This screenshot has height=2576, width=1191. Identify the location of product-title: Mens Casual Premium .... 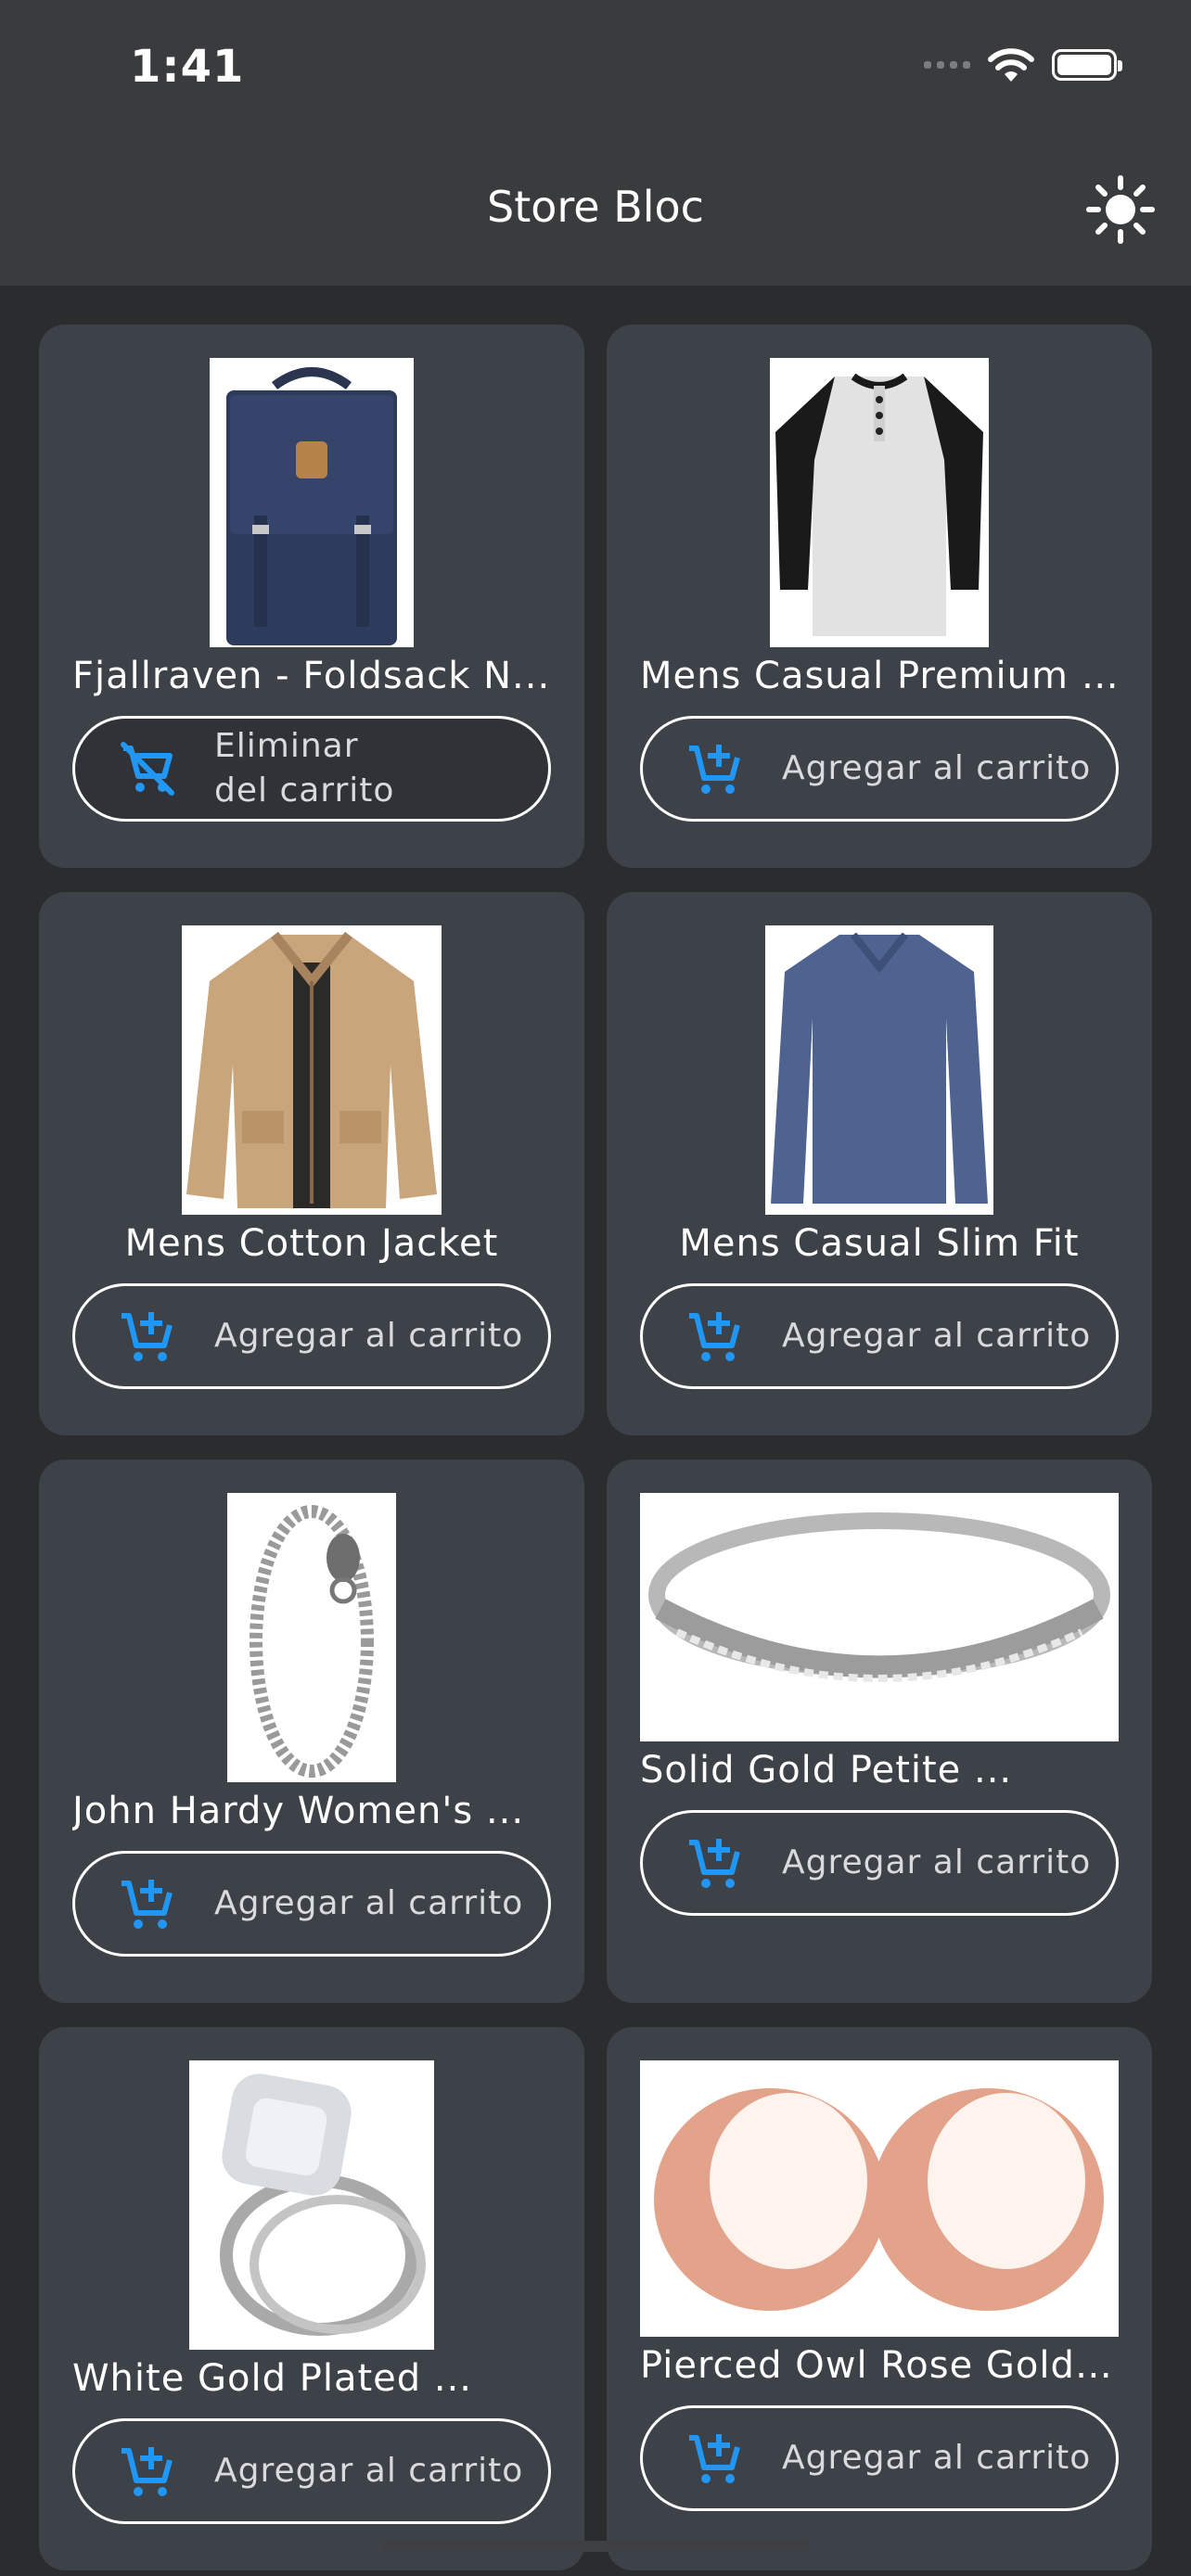
(879, 676).